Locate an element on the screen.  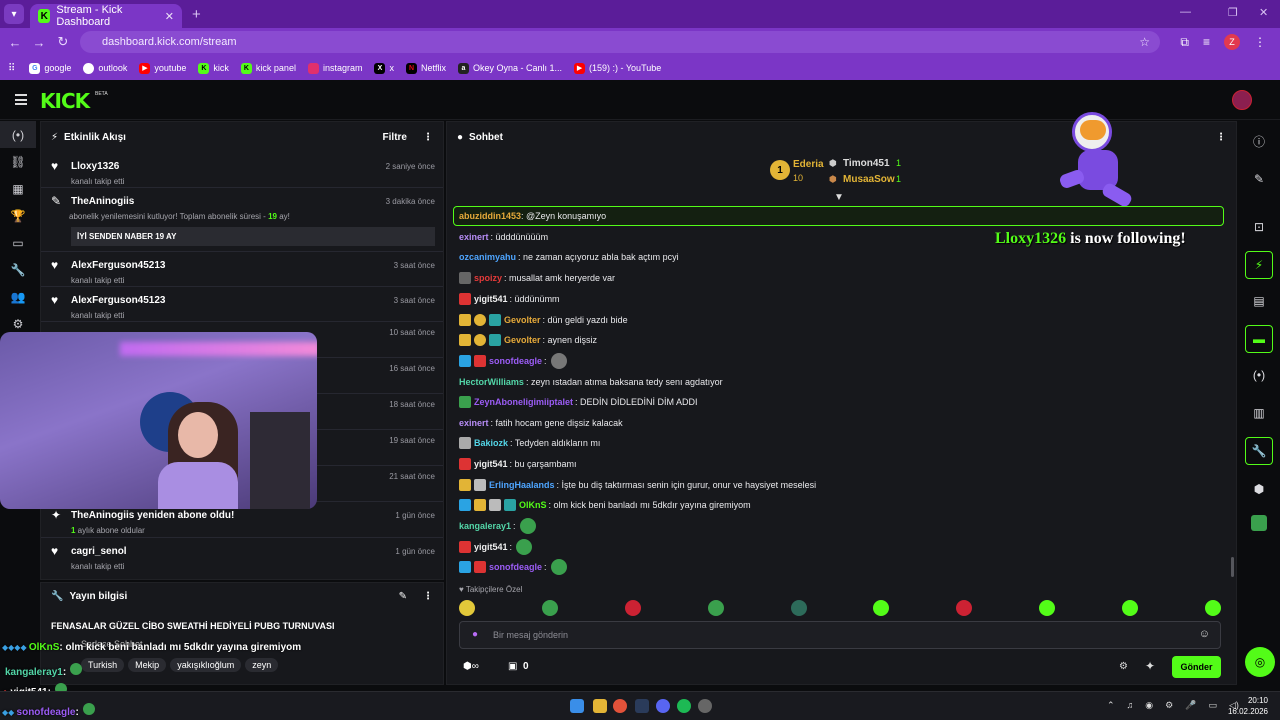
chat-message: Bakiozk: Tedyden aldıkların mı is located at coordinates (529, 443).